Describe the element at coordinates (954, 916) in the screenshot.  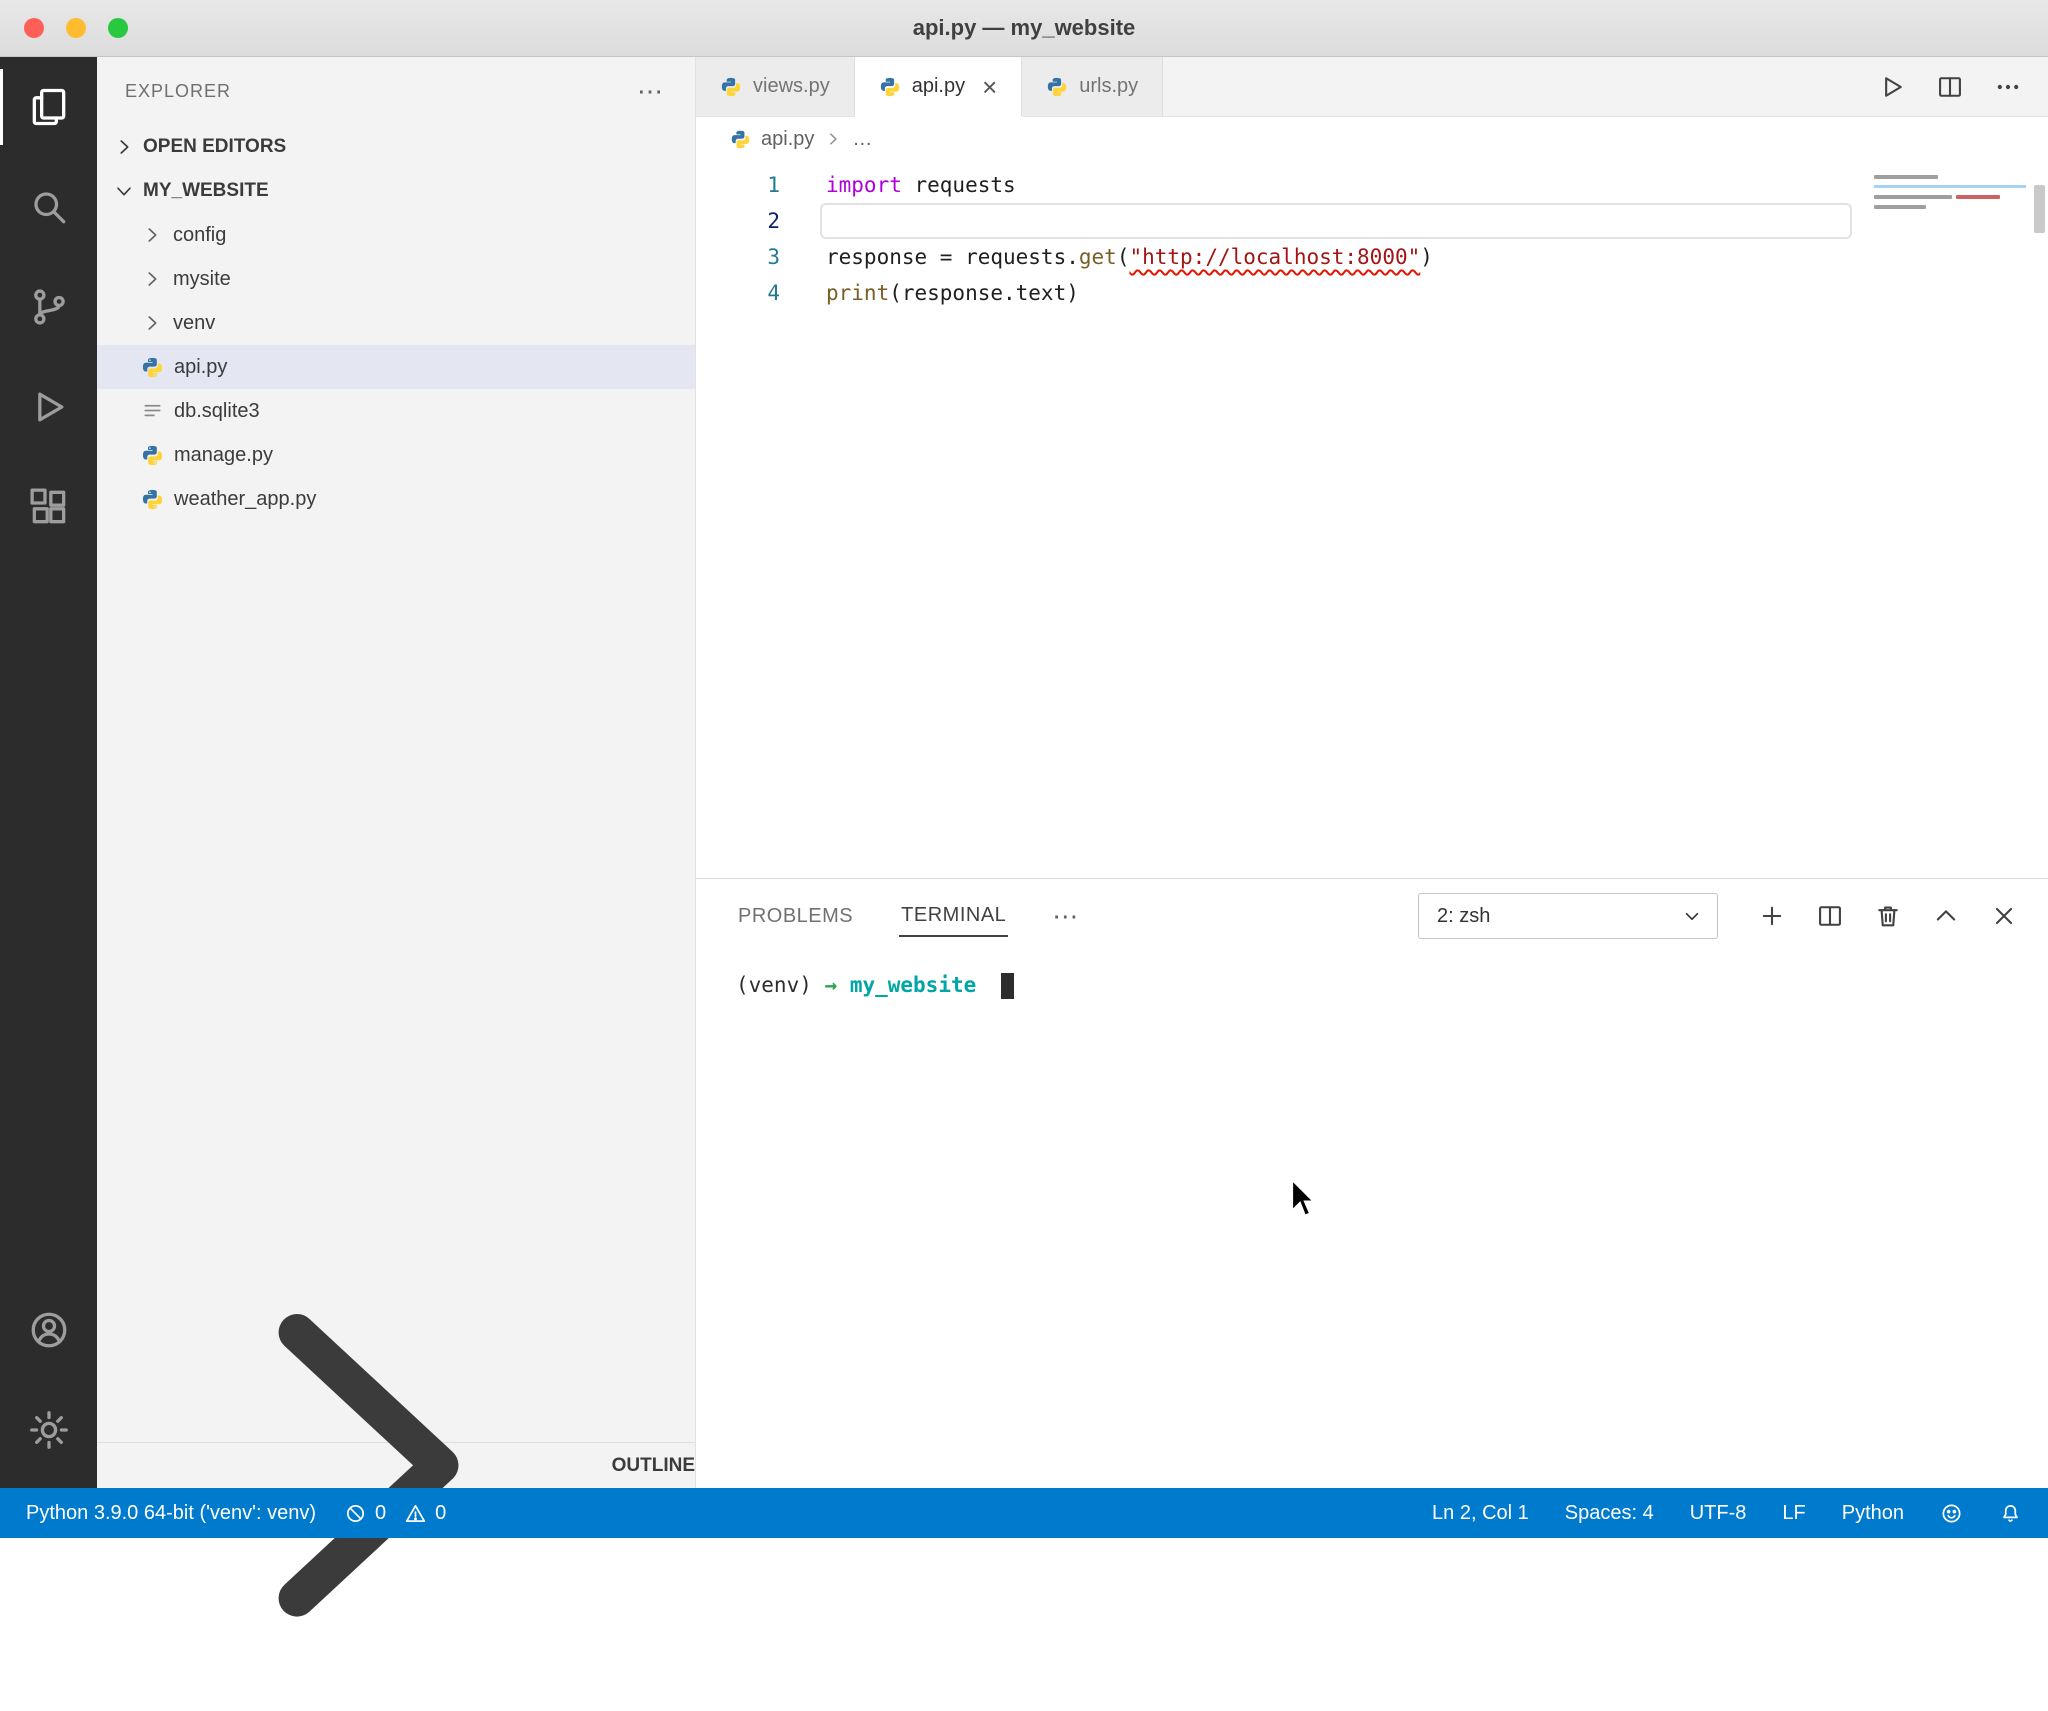
I see `tab-terminal: TERMINAL` at that location.